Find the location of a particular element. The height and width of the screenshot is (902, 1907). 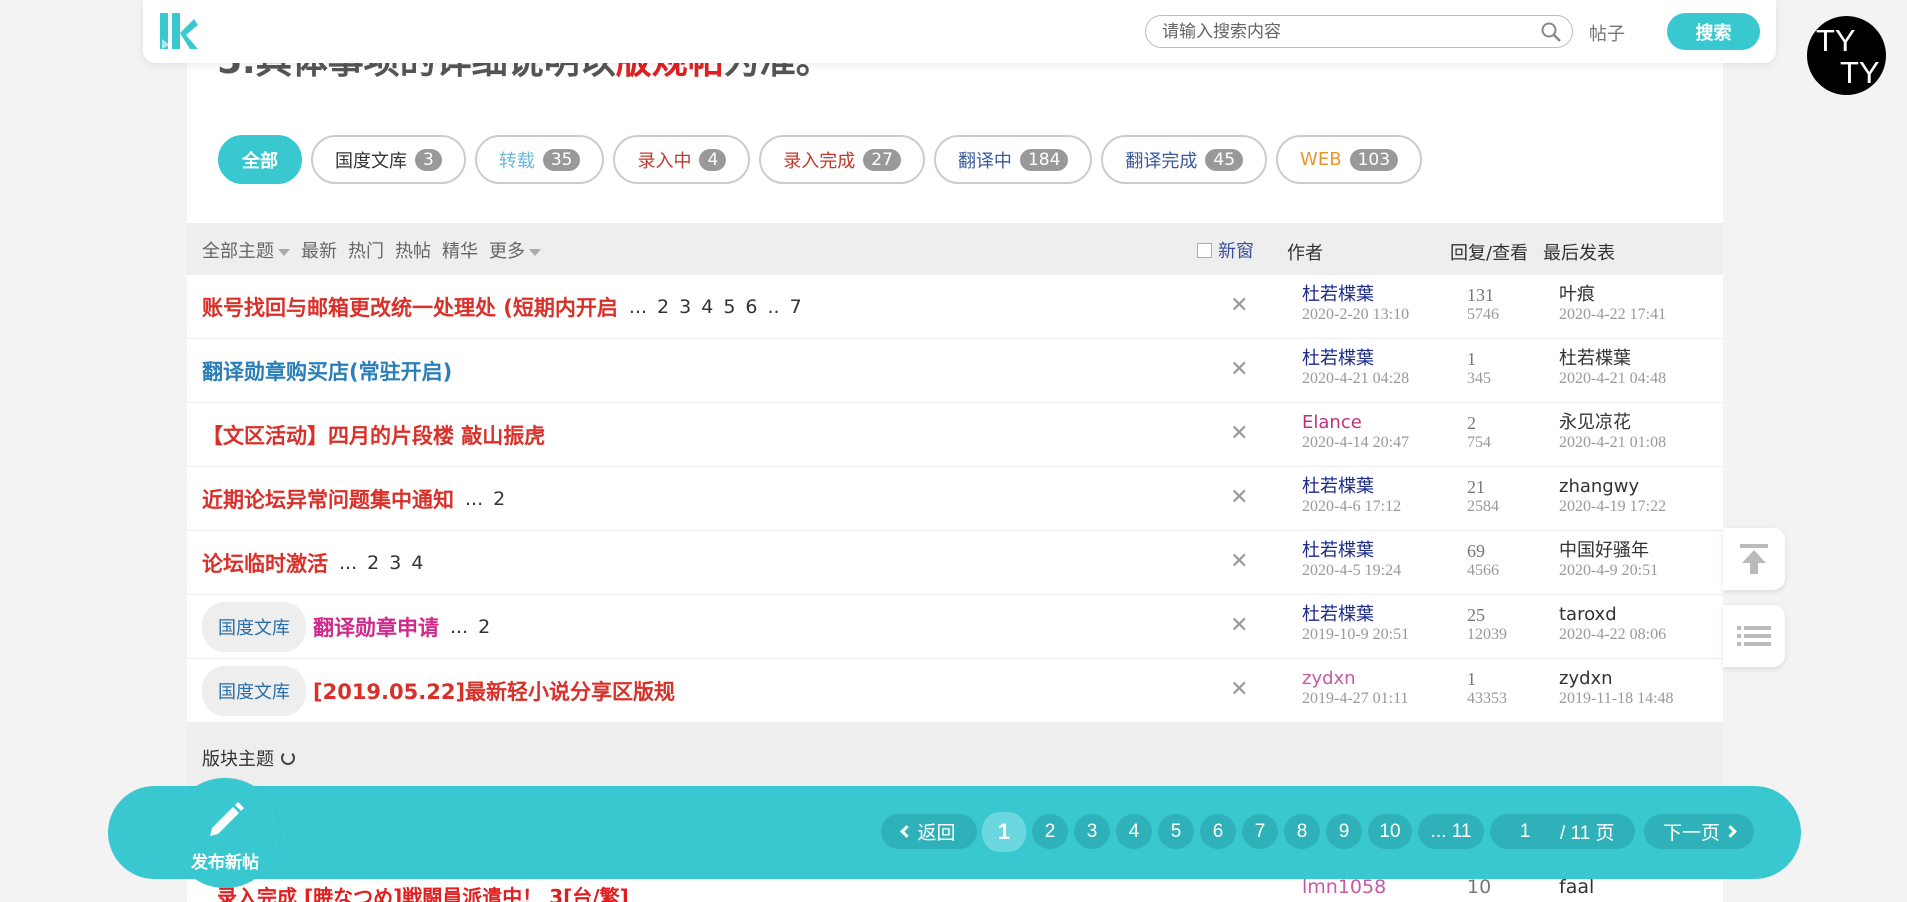

category-pill: 全部 is located at coordinates (260, 159).